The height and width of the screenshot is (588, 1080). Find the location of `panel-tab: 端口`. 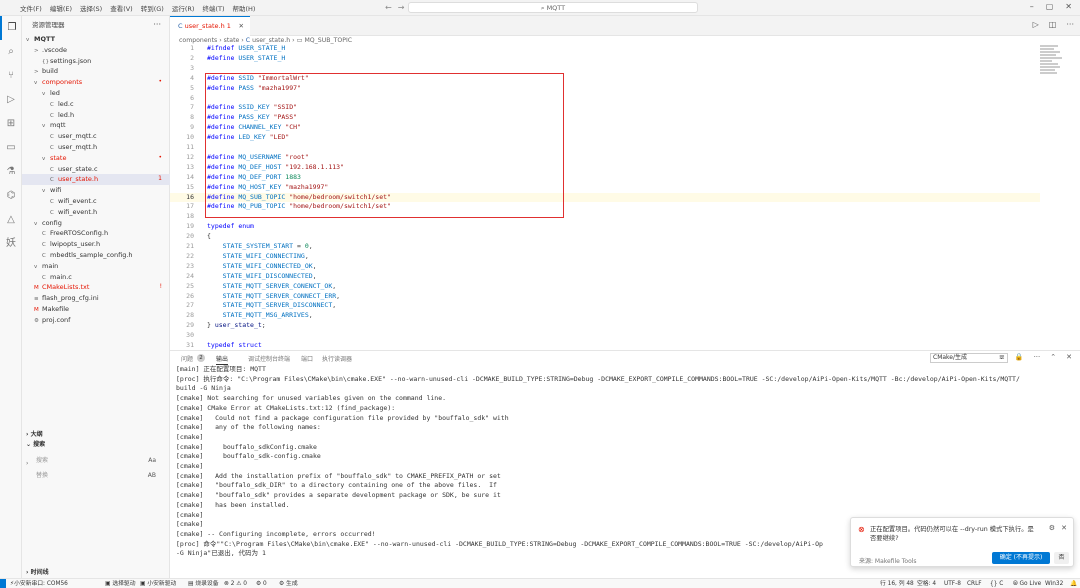

panel-tab: 端口 is located at coordinates (307, 358).